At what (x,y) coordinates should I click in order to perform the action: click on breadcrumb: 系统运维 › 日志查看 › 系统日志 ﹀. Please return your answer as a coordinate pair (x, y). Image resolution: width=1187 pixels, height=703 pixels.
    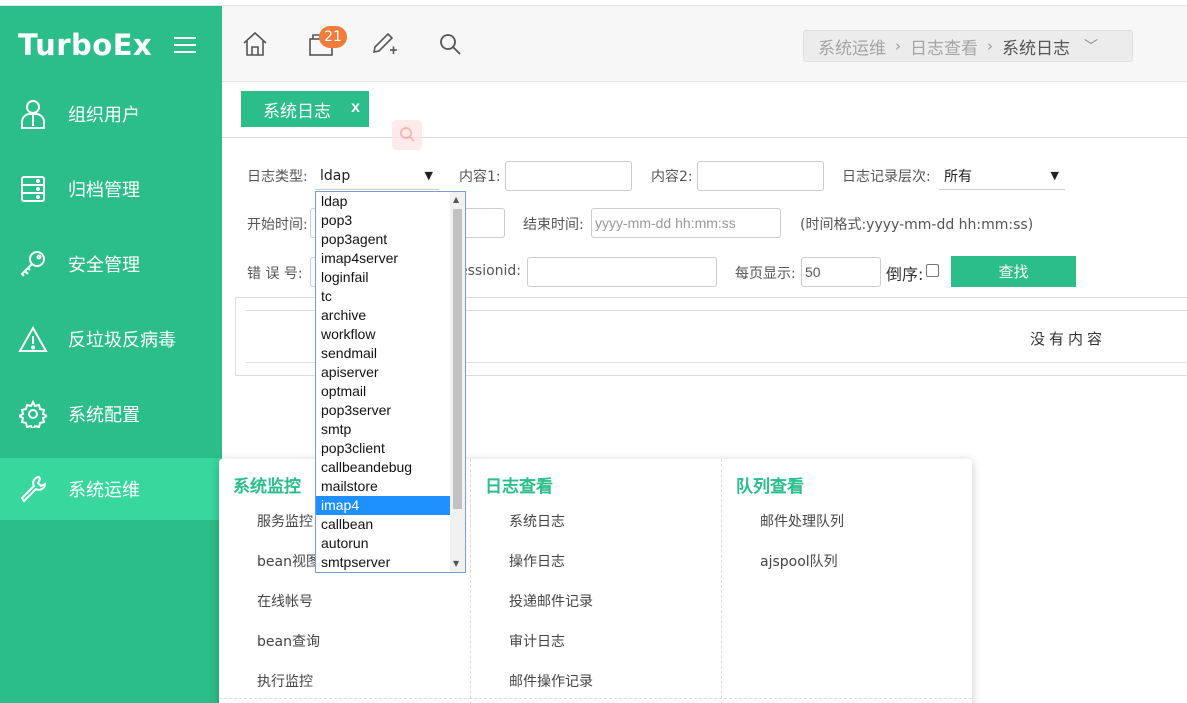
    Looking at the image, I should click on (968, 46).